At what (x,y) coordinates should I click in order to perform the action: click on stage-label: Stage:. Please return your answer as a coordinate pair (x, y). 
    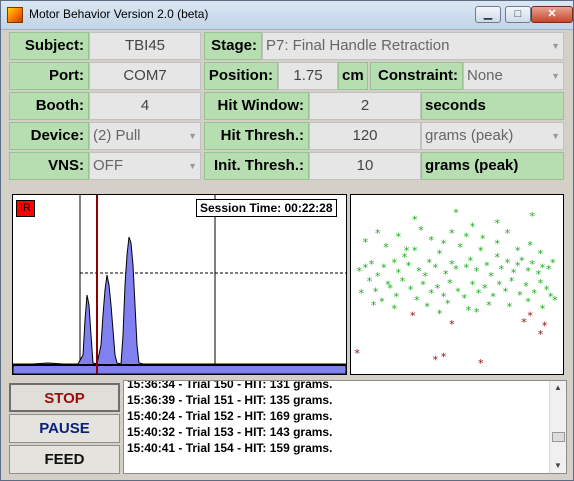
    Looking at the image, I should click on (233, 46).